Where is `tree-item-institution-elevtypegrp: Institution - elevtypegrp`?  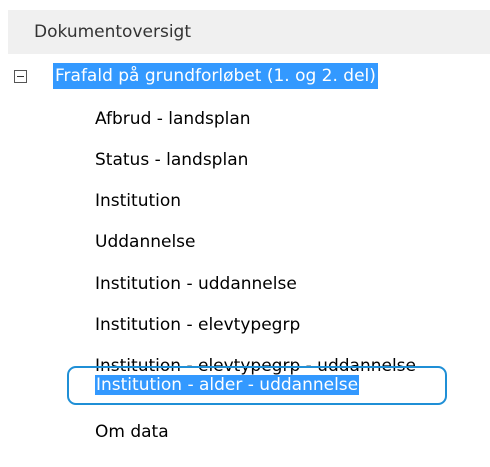 tree-item-institution-elevtypegrp: Institution - elevtypegrp is located at coordinates (197, 325).